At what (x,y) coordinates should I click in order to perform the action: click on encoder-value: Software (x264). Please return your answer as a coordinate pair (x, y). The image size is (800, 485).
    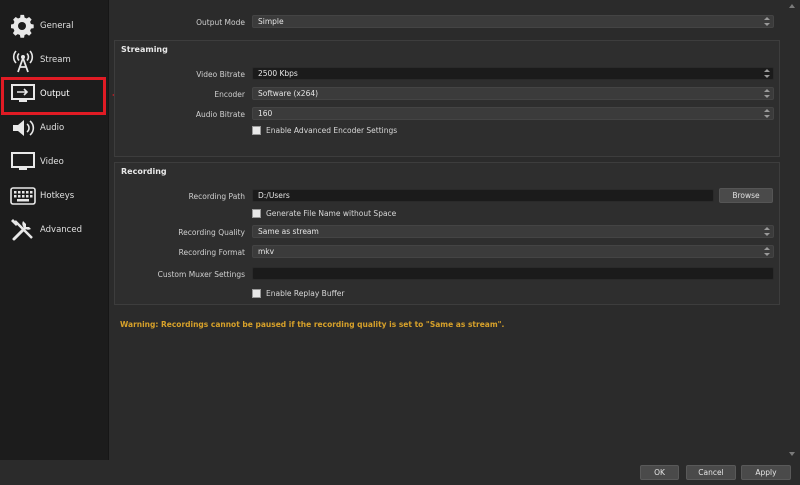
    Looking at the image, I should click on (288, 93).